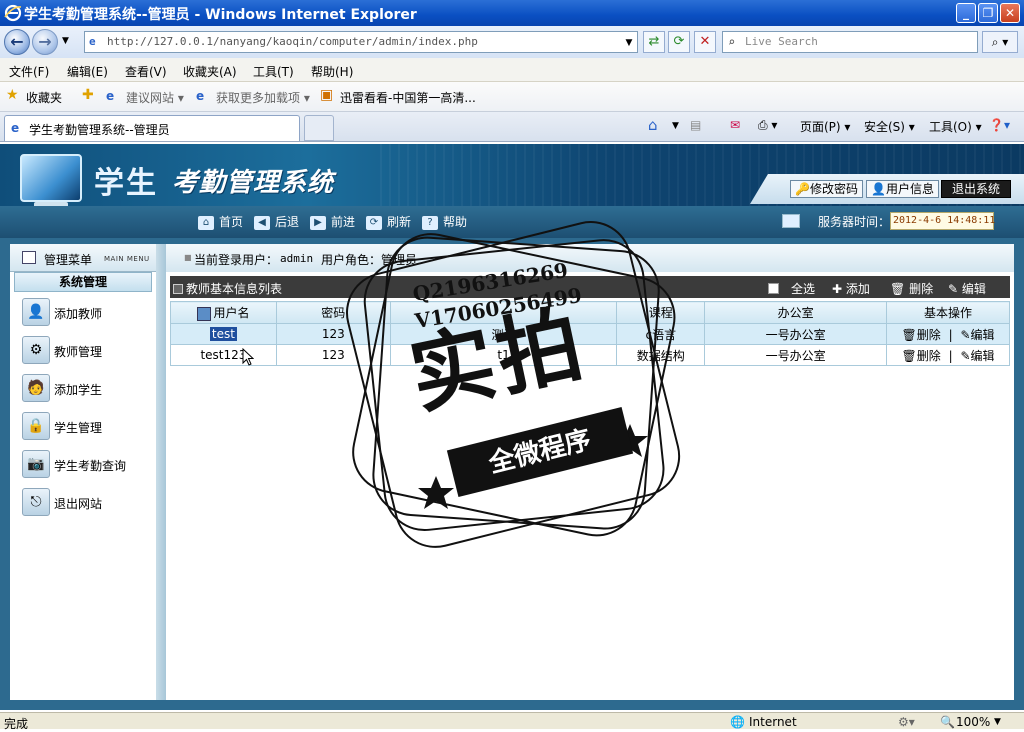 The width and height of the screenshot is (1024, 732). What do you see at coordinates (318, 222) in the screenshot?
I see `forward-icon: ▶` at bounding box center [318, 222].